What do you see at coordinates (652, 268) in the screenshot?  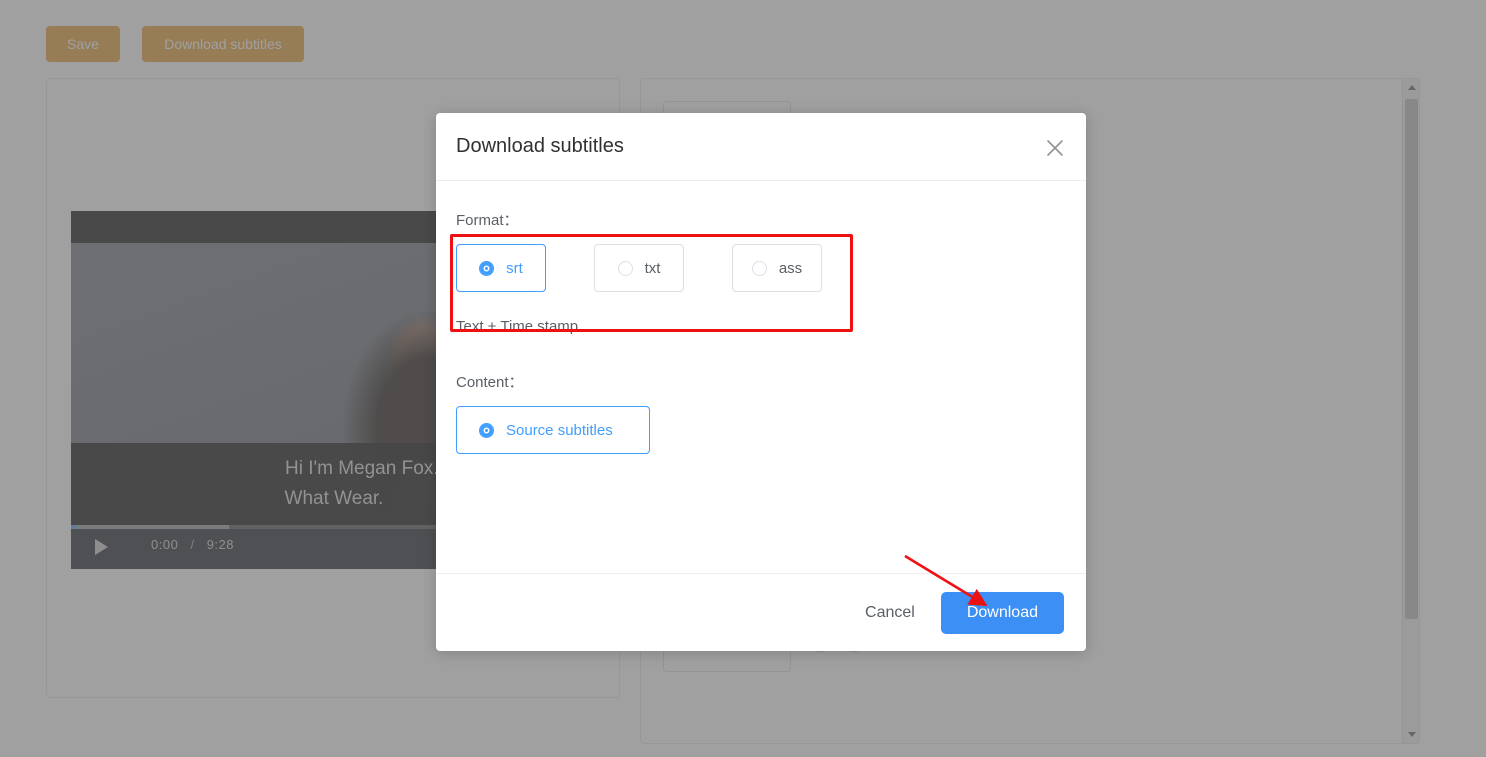 I see `format-option-label: txt` at bounding box center [652, 268].